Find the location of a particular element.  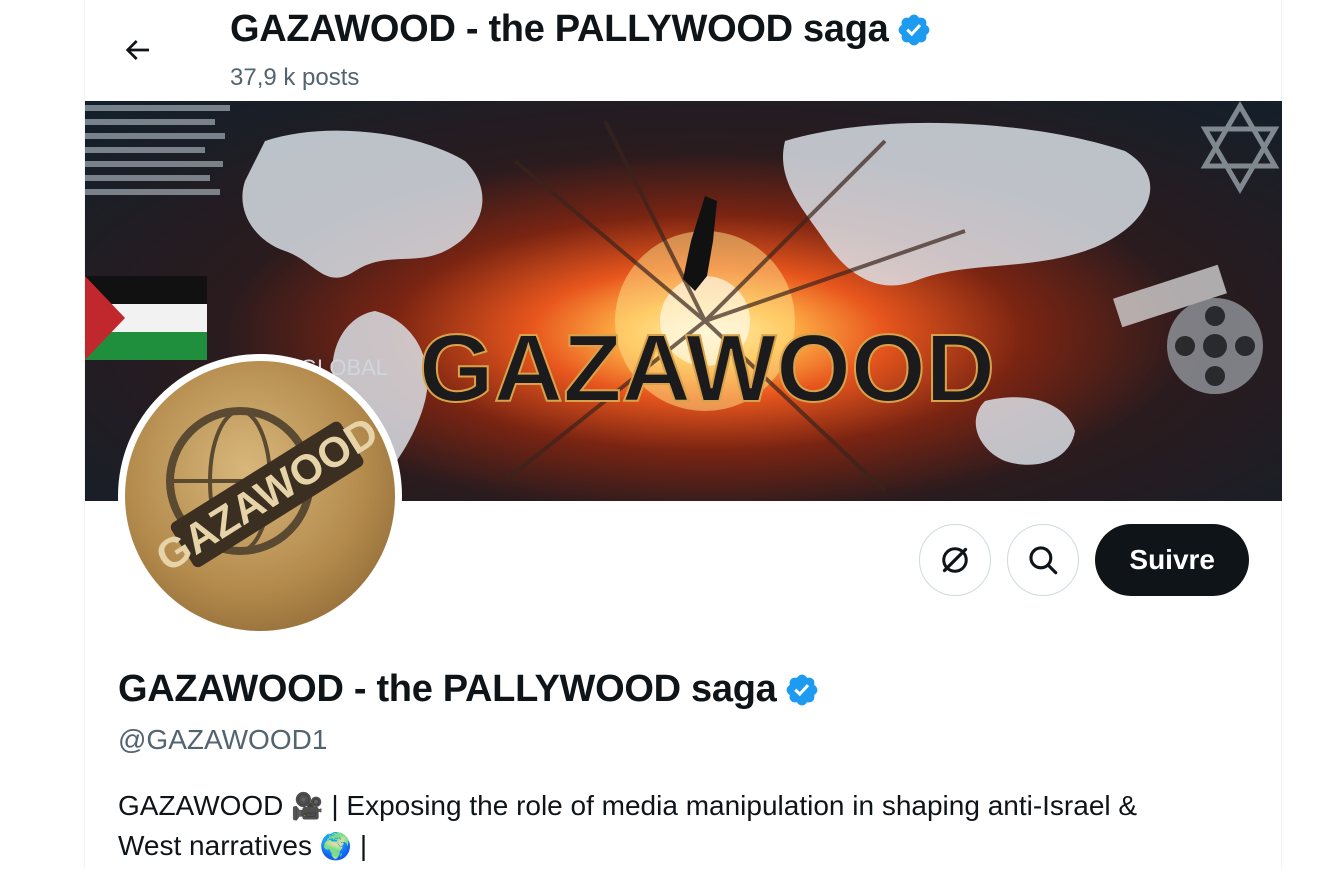

back-button is located at coordinates (137, 50).